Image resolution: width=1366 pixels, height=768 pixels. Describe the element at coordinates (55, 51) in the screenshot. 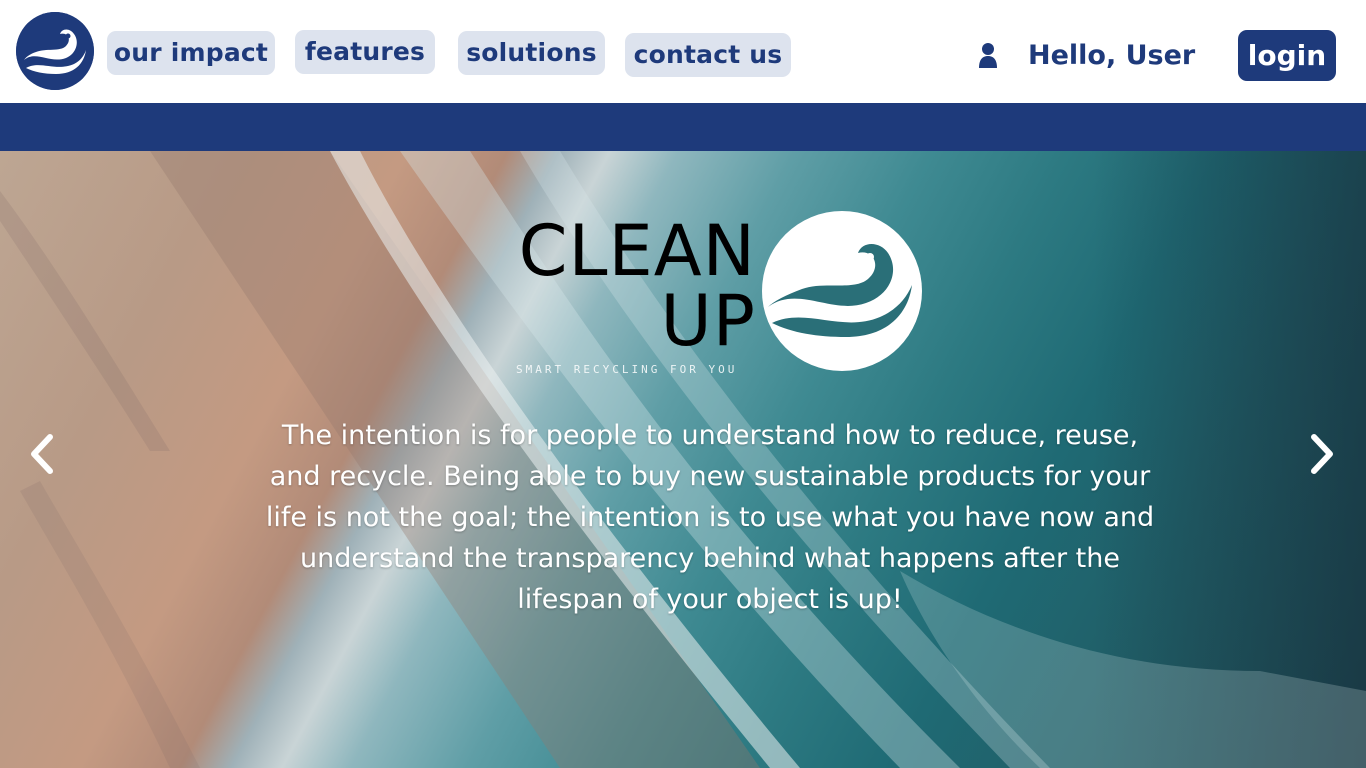

I see `wave-icon` at that location.